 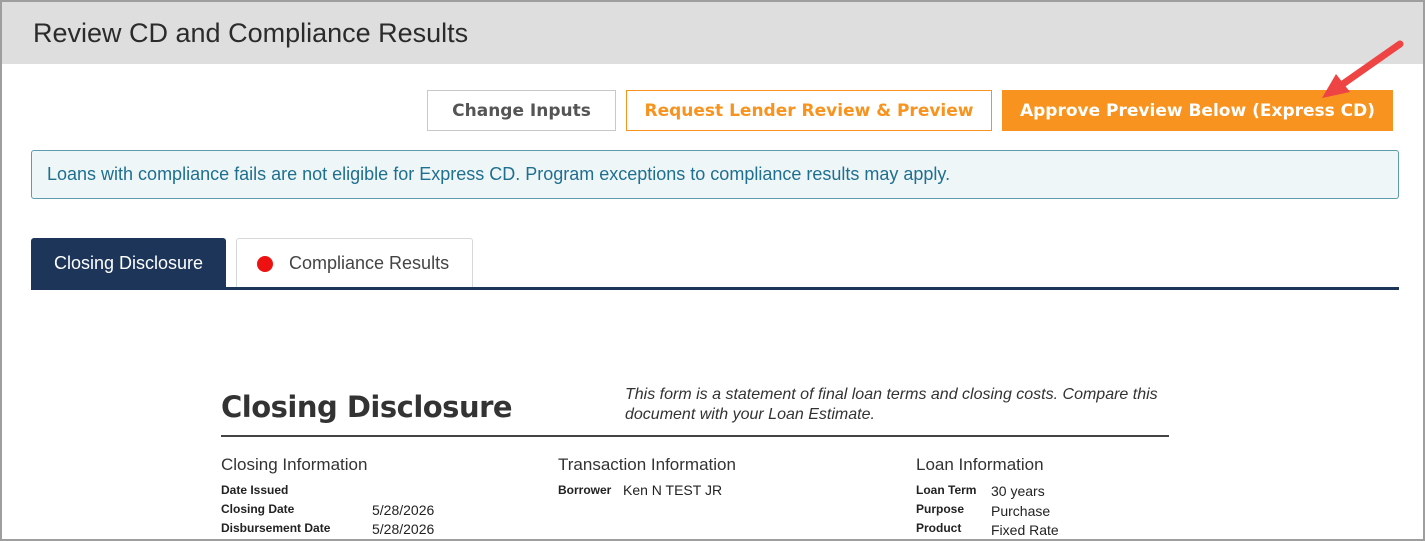 What do you see at coordinates (521, 110) in the screenshot?
I see `change-inputs-button: Change Inputs` at bounding box center [521, 110].